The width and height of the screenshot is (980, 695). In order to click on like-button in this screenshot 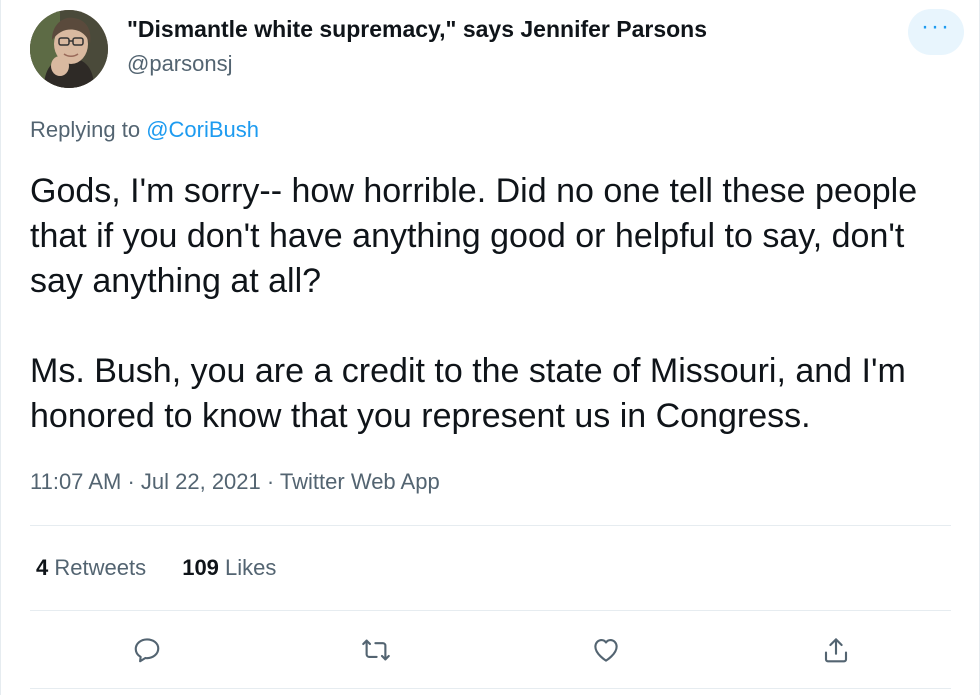, I will do `click(606, 650)`.